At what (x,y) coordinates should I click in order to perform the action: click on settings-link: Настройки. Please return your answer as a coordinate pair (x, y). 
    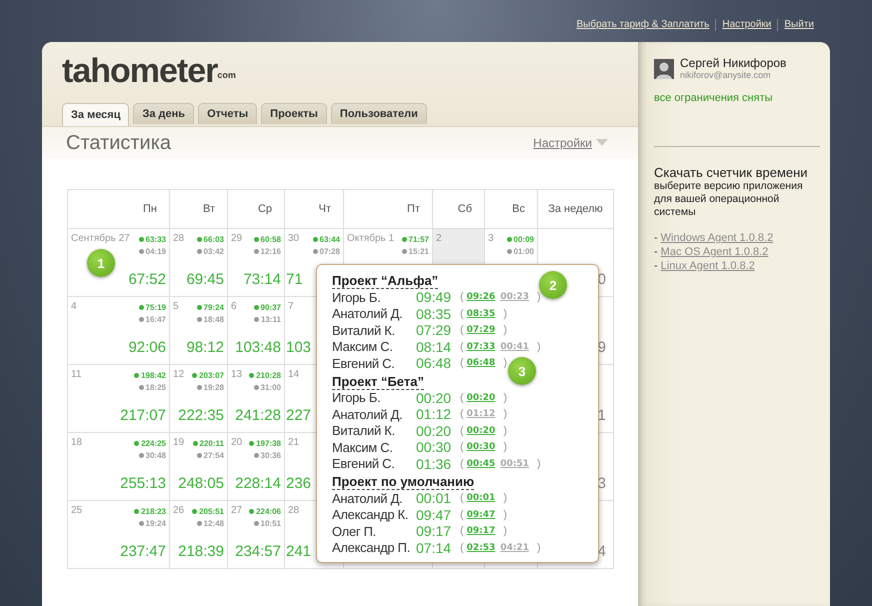
    Looking at the image, I should click on (562, 143).